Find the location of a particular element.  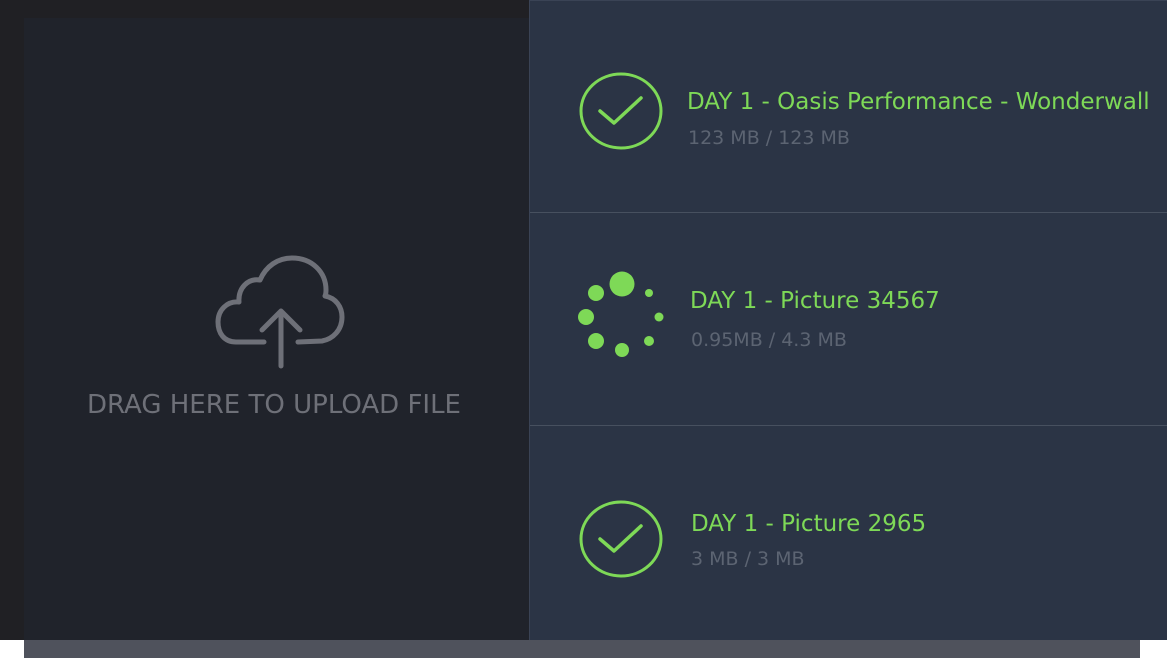

upload-item-size: 0.95MB / 4.3 MB is located at coordinates (769, 340).